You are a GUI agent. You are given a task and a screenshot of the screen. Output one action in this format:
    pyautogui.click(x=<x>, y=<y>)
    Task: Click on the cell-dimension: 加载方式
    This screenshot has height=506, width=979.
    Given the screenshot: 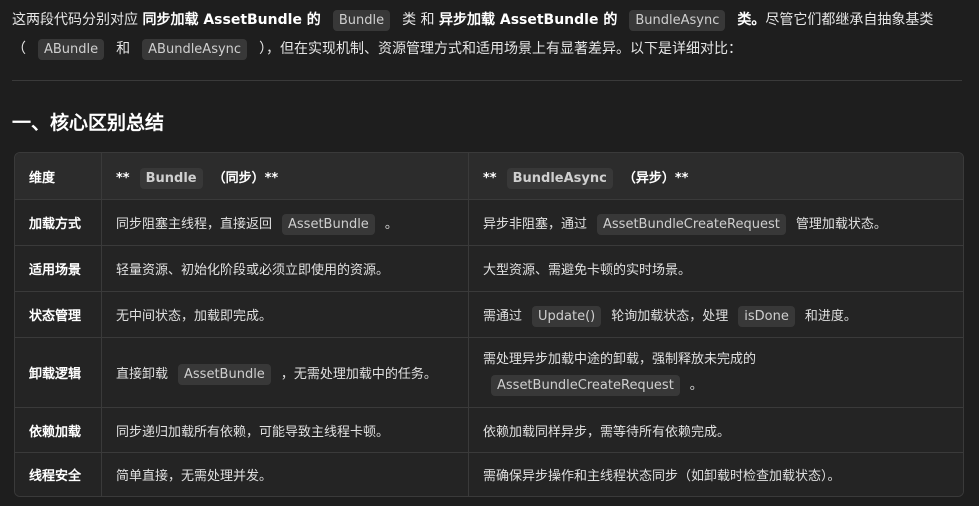 What is the action you would take?
    pyautogui.click(x=58, y=223)
    